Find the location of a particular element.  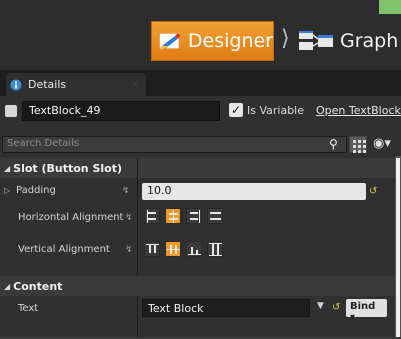

h-align-fill-button is located at coordinates (215, 216).